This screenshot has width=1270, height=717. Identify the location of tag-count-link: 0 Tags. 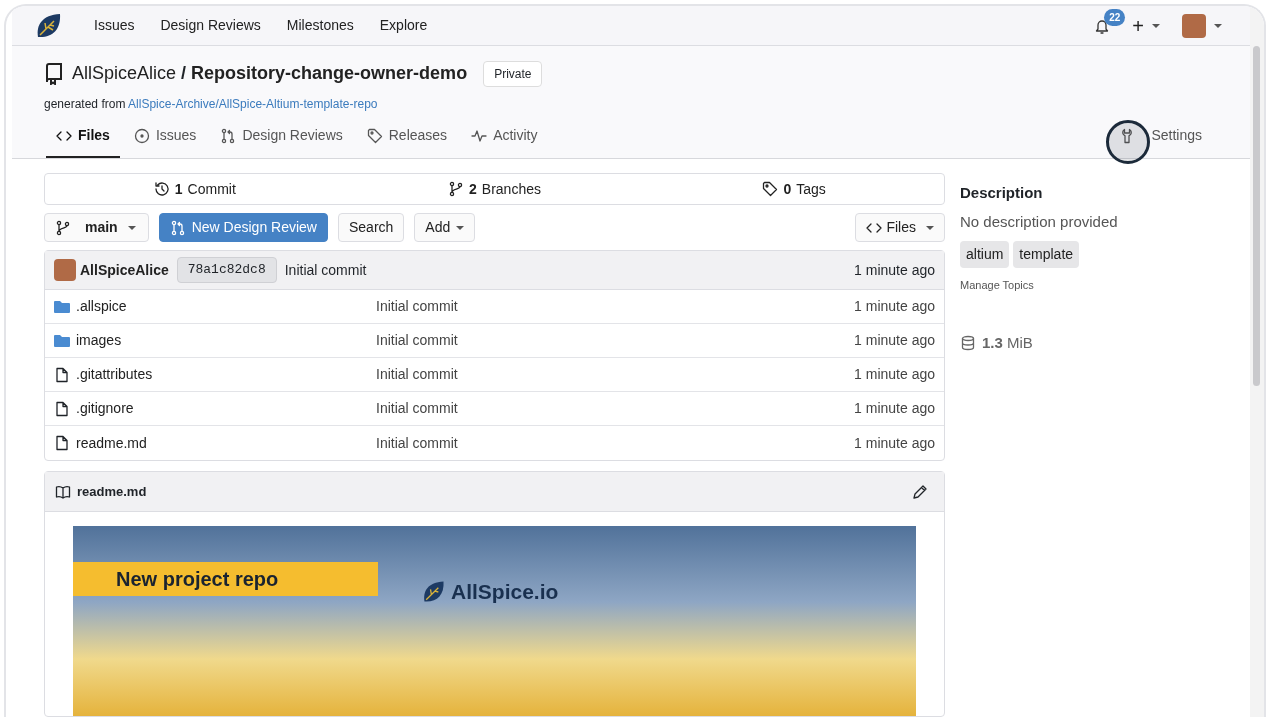
(794, 189).